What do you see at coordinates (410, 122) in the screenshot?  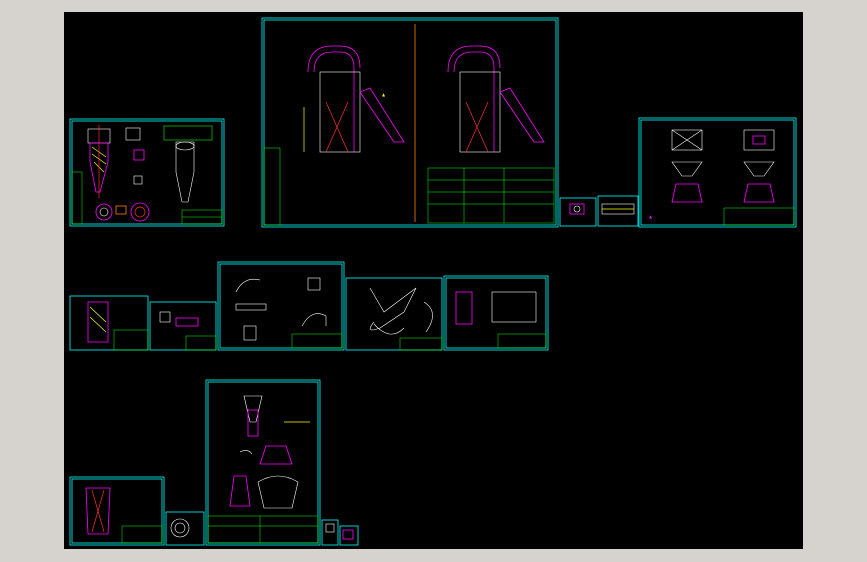 I see `sheet-layout-elevation: ▲` at bounding box center [410, 122].